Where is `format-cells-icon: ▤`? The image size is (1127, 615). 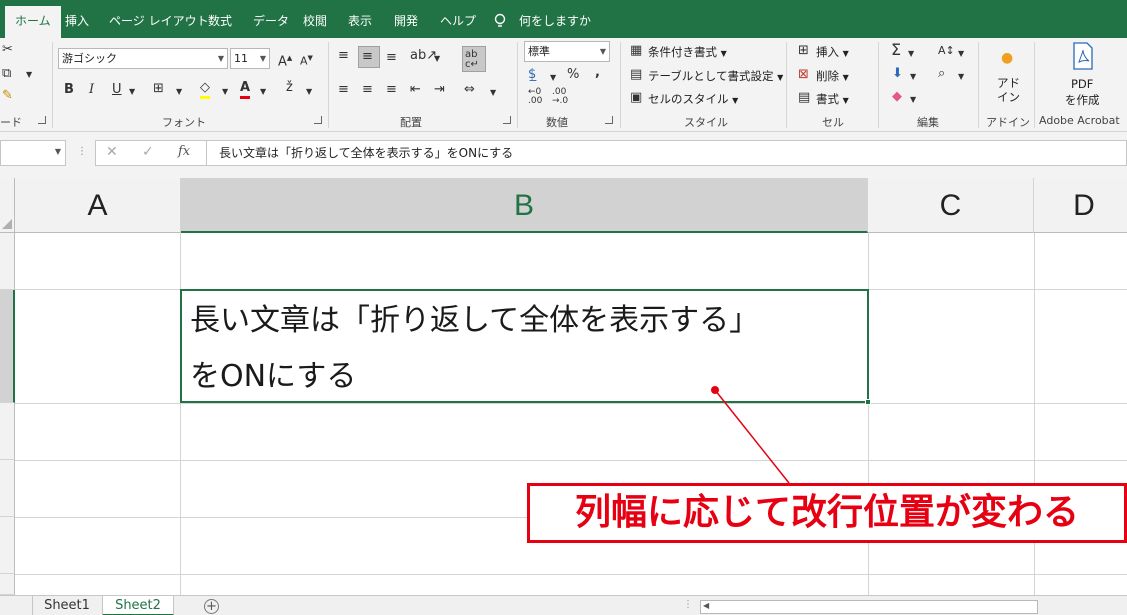
format-cells-icon: ▤ is located at coordinates (804, 97).